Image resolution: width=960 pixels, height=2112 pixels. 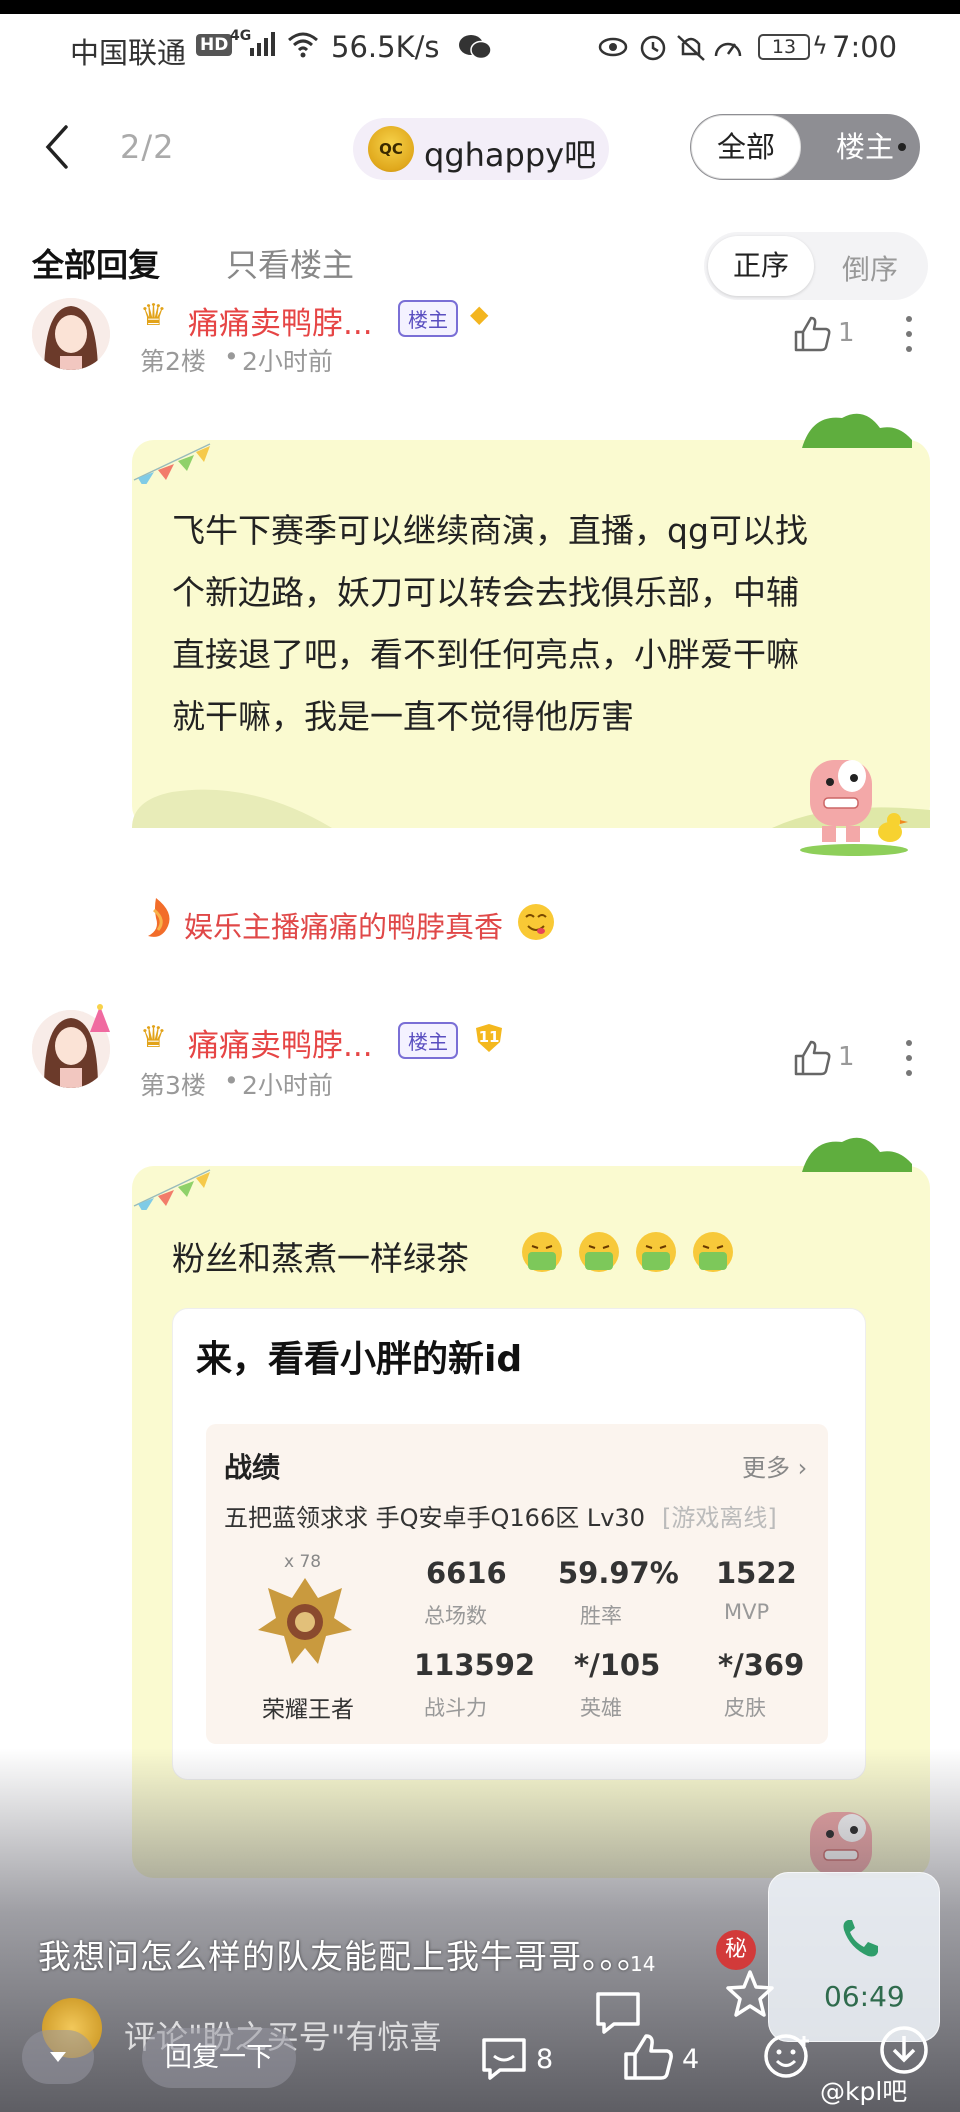 What do you see at coordinates (761, 1665) in the screenshot?
I see `stat-value: */369` at bounding box center [761, 1665].